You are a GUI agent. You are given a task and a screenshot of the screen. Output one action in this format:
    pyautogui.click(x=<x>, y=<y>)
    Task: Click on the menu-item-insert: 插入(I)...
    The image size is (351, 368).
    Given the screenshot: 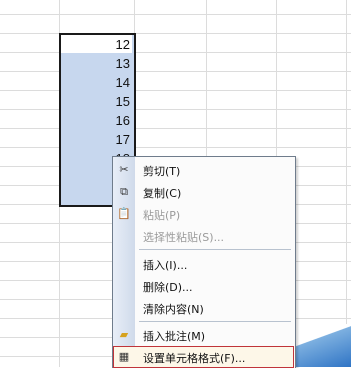 What is the action you would take?
    pyautogui.click(x=204, y=264)
    